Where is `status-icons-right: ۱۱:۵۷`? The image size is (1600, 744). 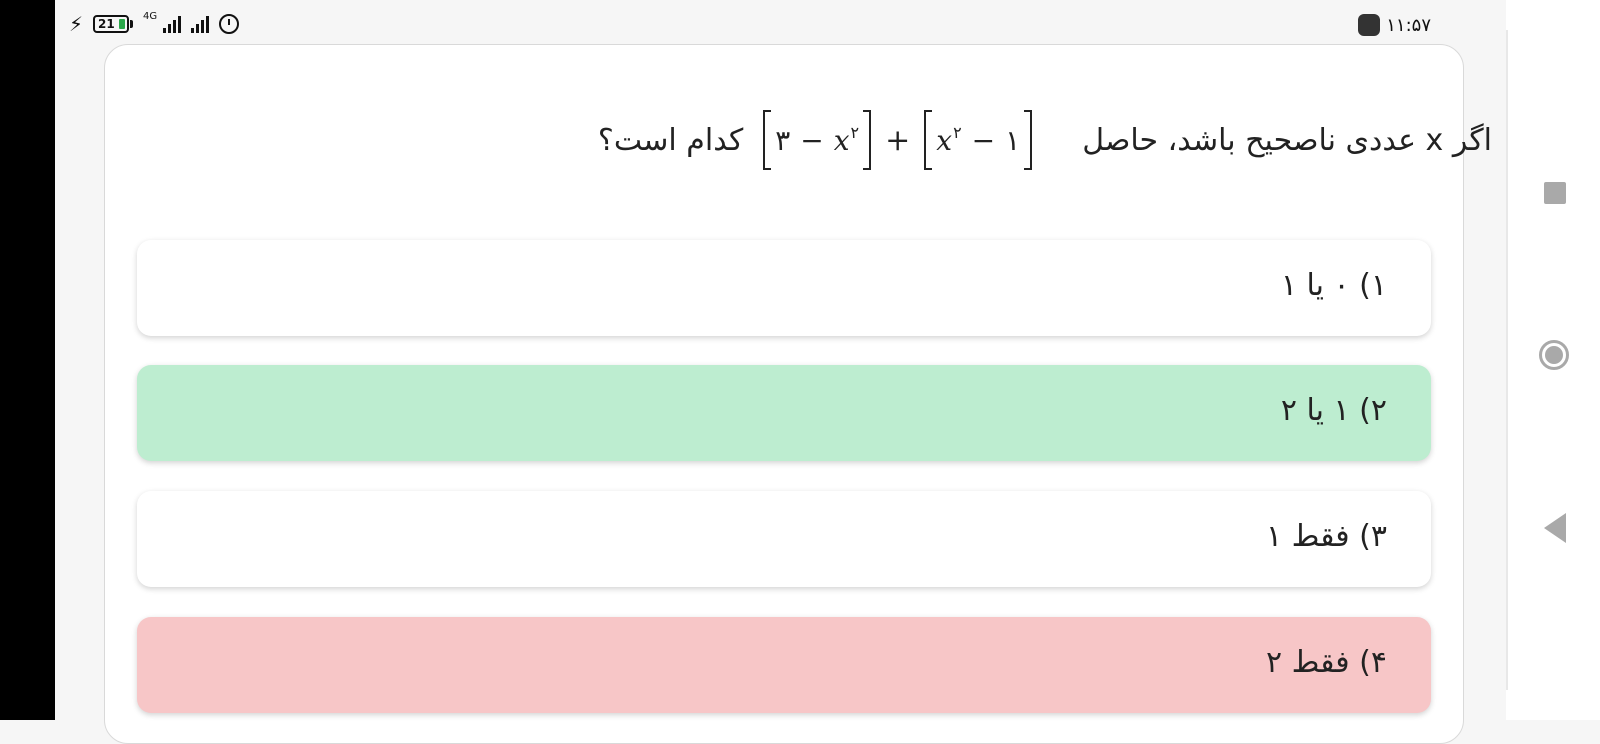 status-icons-right: ۱۱:۵۷ is located at coordinates (1394, 25).